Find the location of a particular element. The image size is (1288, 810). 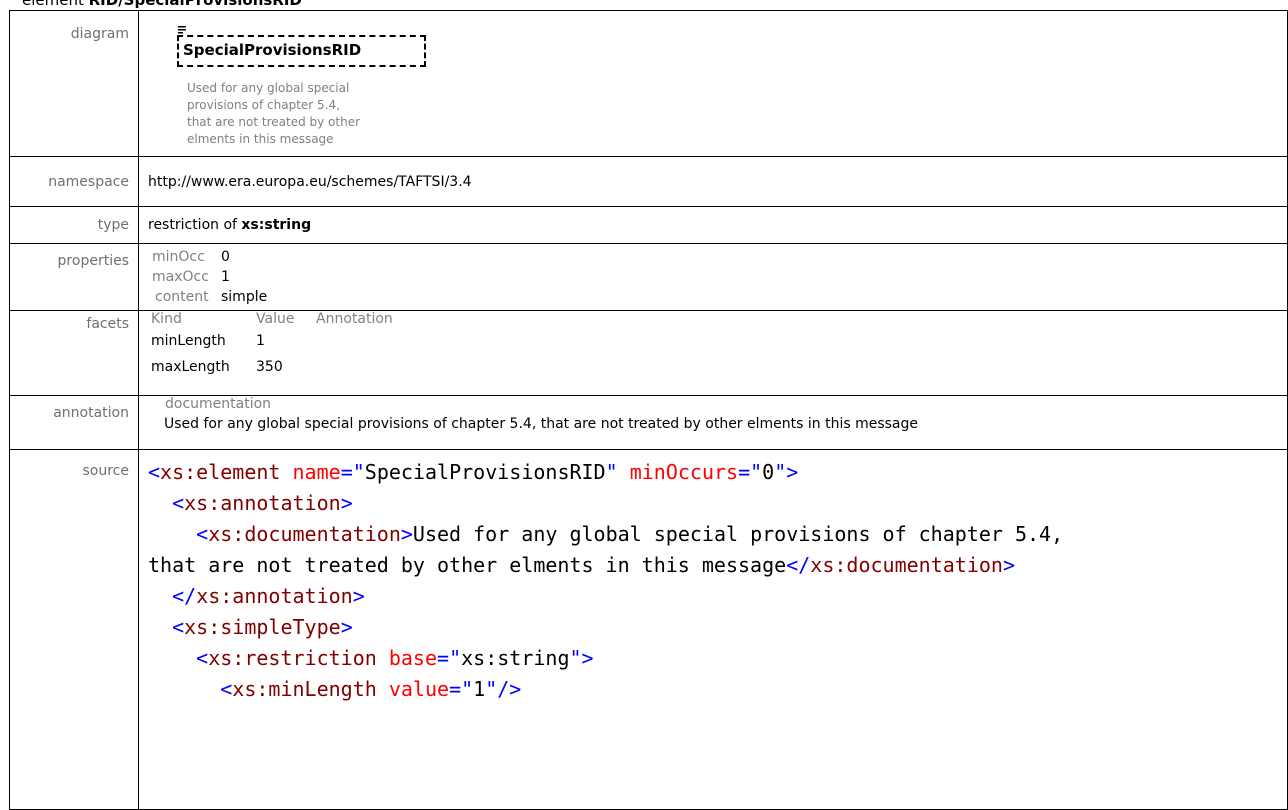

property-key: minOcc is located at coordinates (178, 257).